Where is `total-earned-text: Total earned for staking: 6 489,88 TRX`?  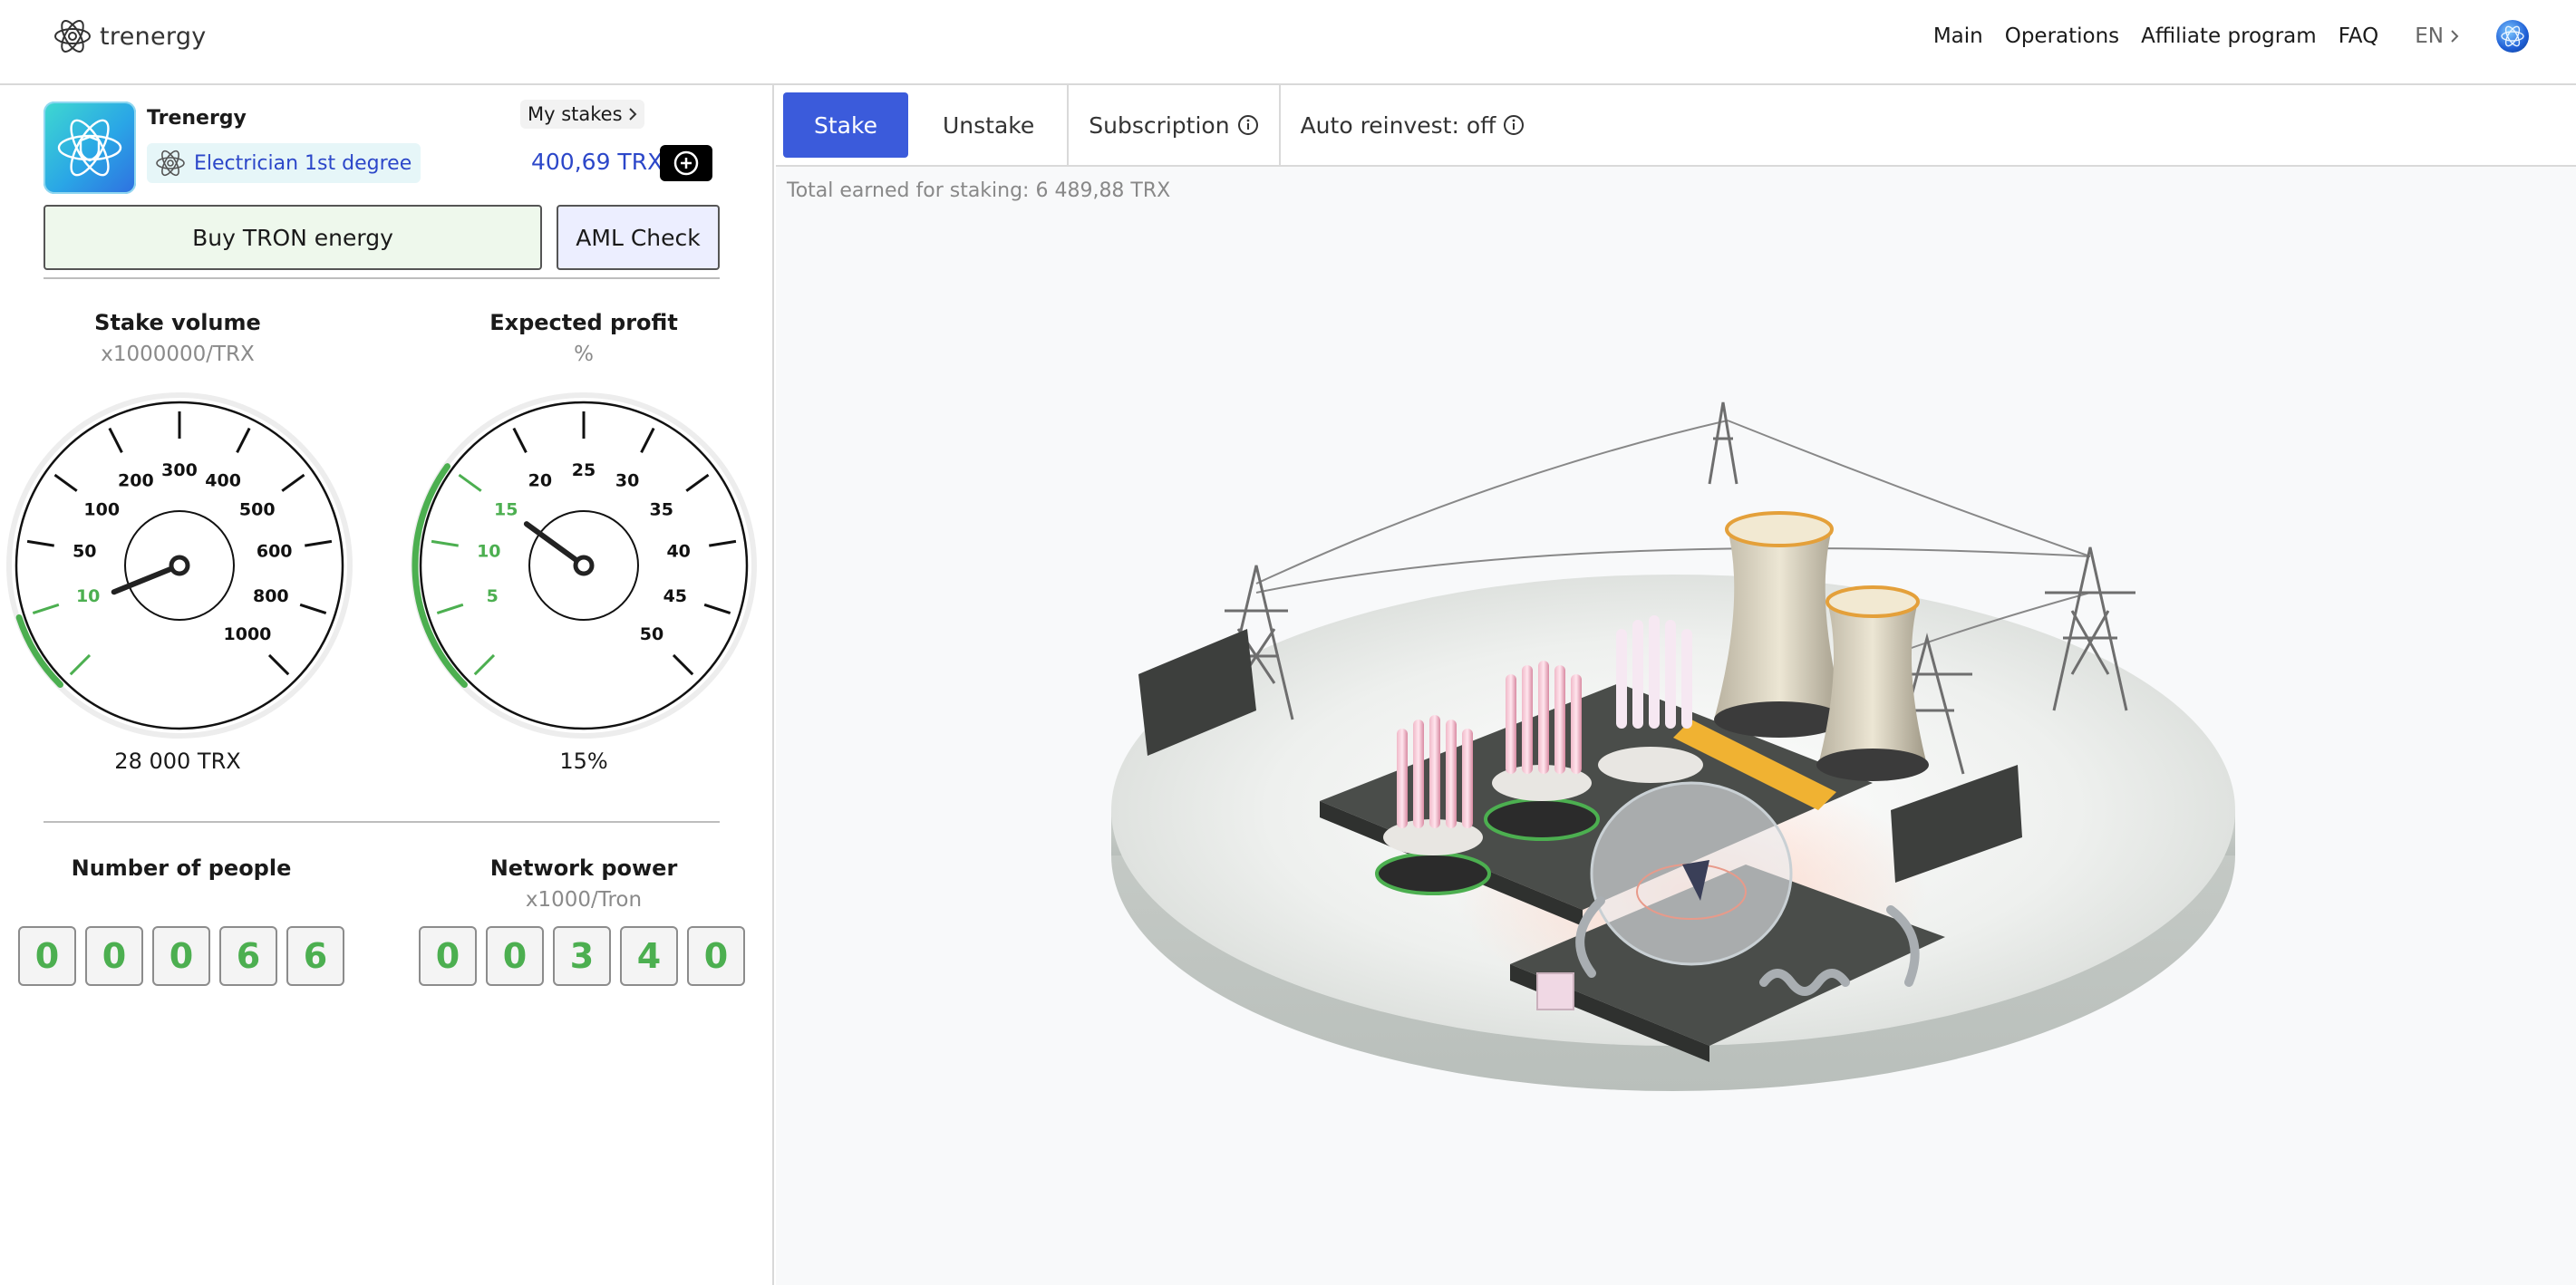 total-earned-text: Total earned for staking: 6 489,88 TRX is located at coordinates (979, 191).